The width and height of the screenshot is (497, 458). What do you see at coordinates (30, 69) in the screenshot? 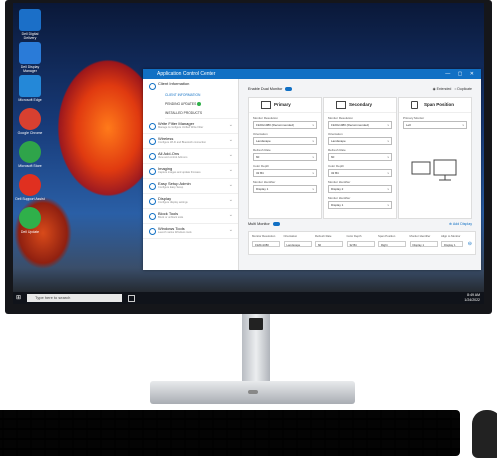
I see `desktop-icon-label: Dell Display Manager` at bounding box center [30, 69].